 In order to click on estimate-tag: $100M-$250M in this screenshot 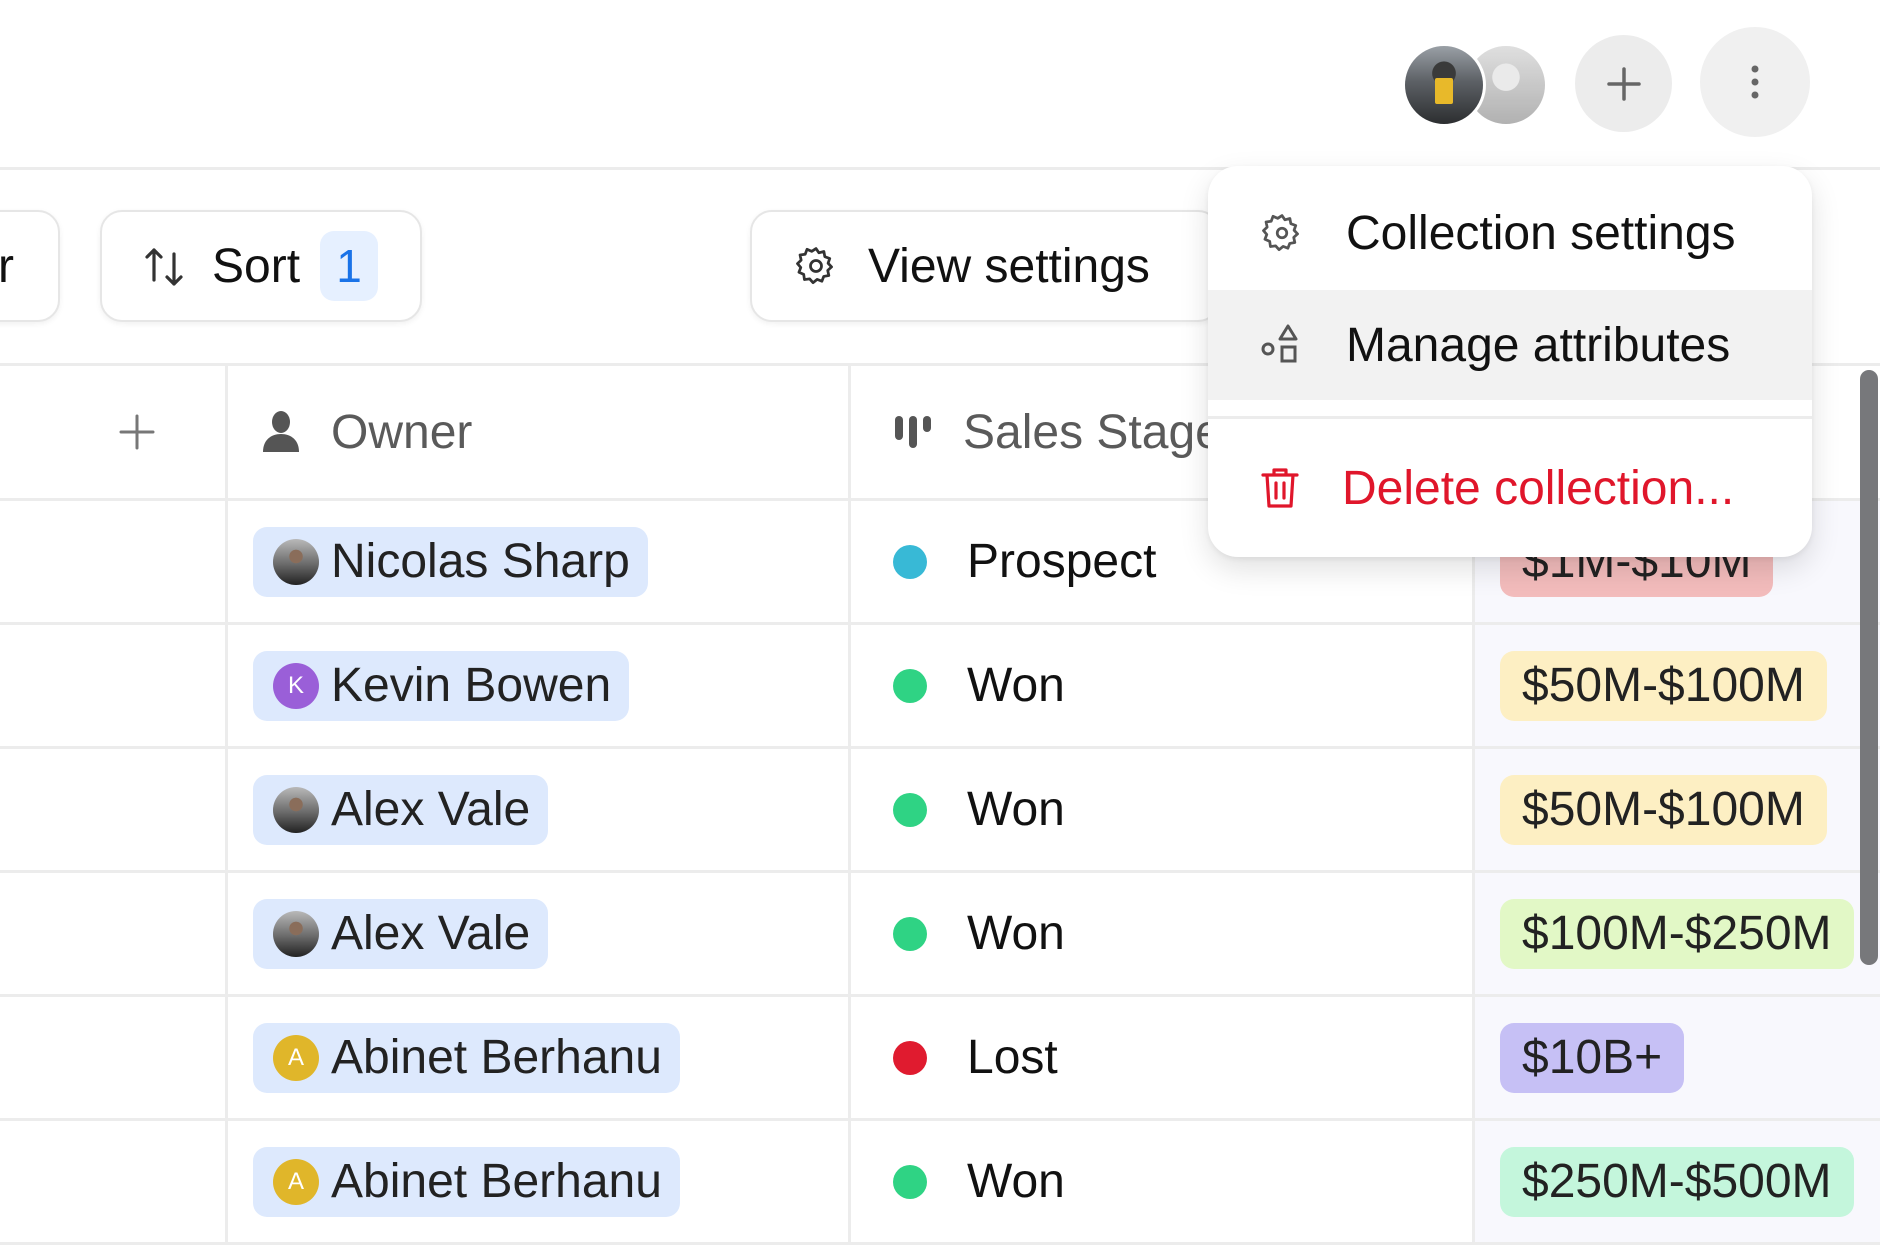, I will do `click(1677, 933)`.